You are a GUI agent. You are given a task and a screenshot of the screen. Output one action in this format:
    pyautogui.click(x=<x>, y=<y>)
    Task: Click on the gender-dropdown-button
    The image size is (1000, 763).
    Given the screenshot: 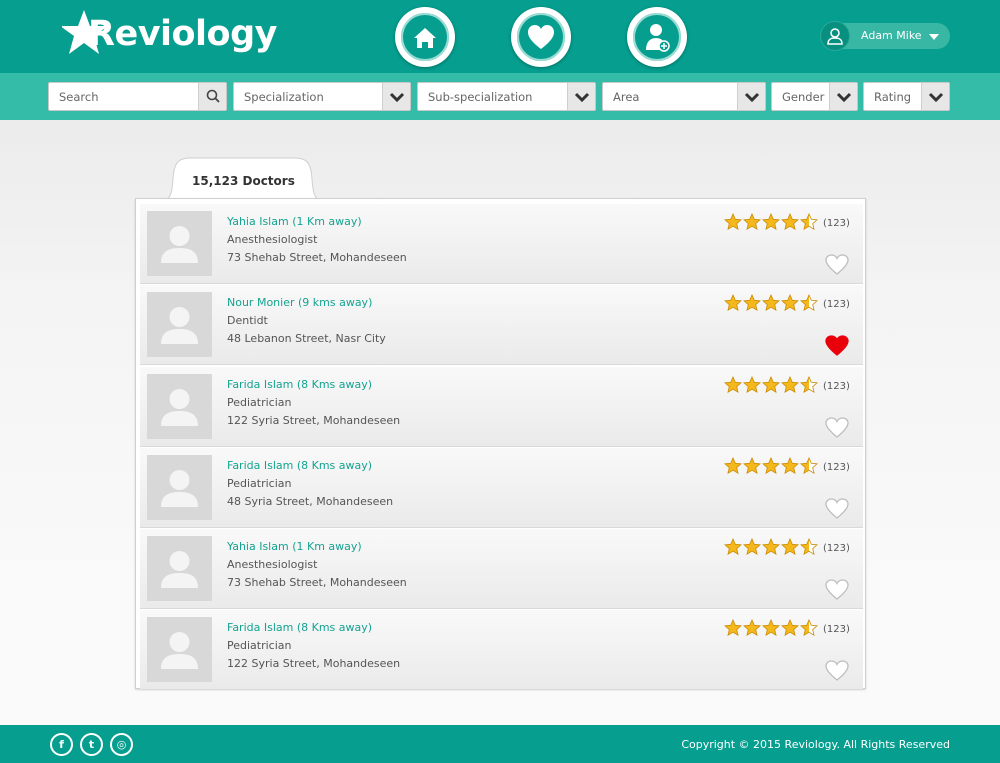 What is the action you would take?
    pyautogui.click(x=843, y=96)
    